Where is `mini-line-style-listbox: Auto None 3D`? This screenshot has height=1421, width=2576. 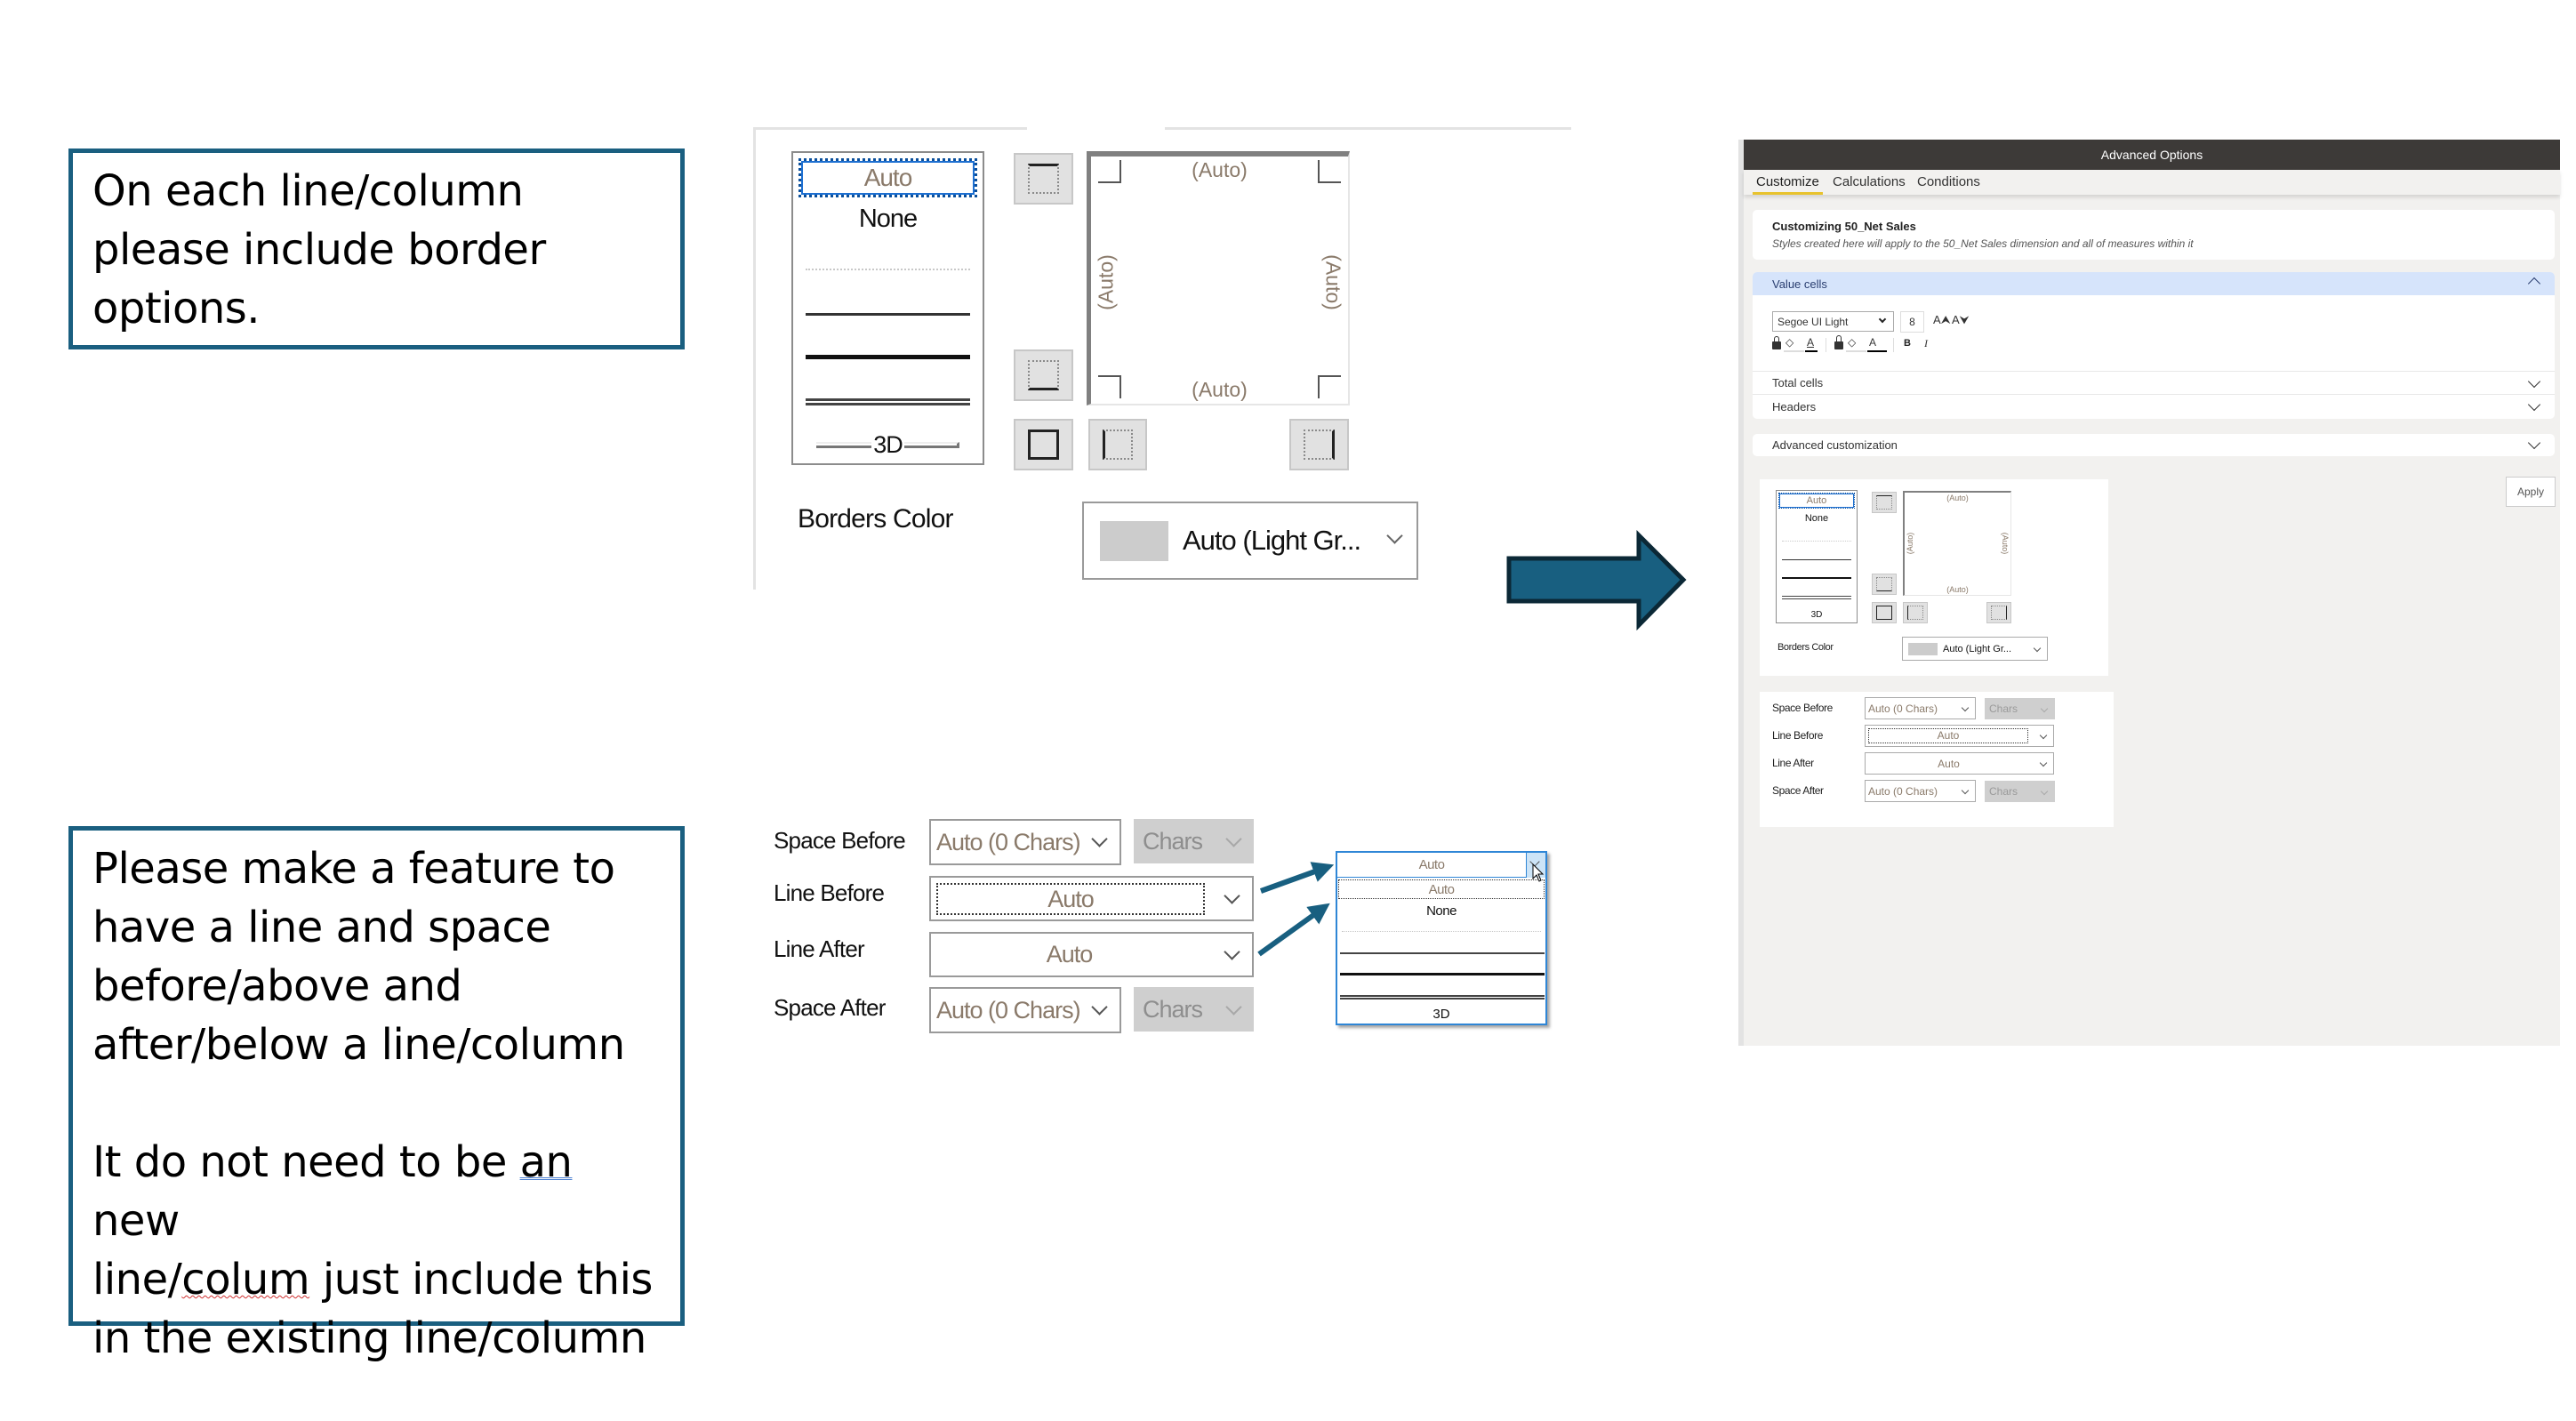 mini-line-style-listbox: Auto None 3D is located at coordinates (1817, 556).